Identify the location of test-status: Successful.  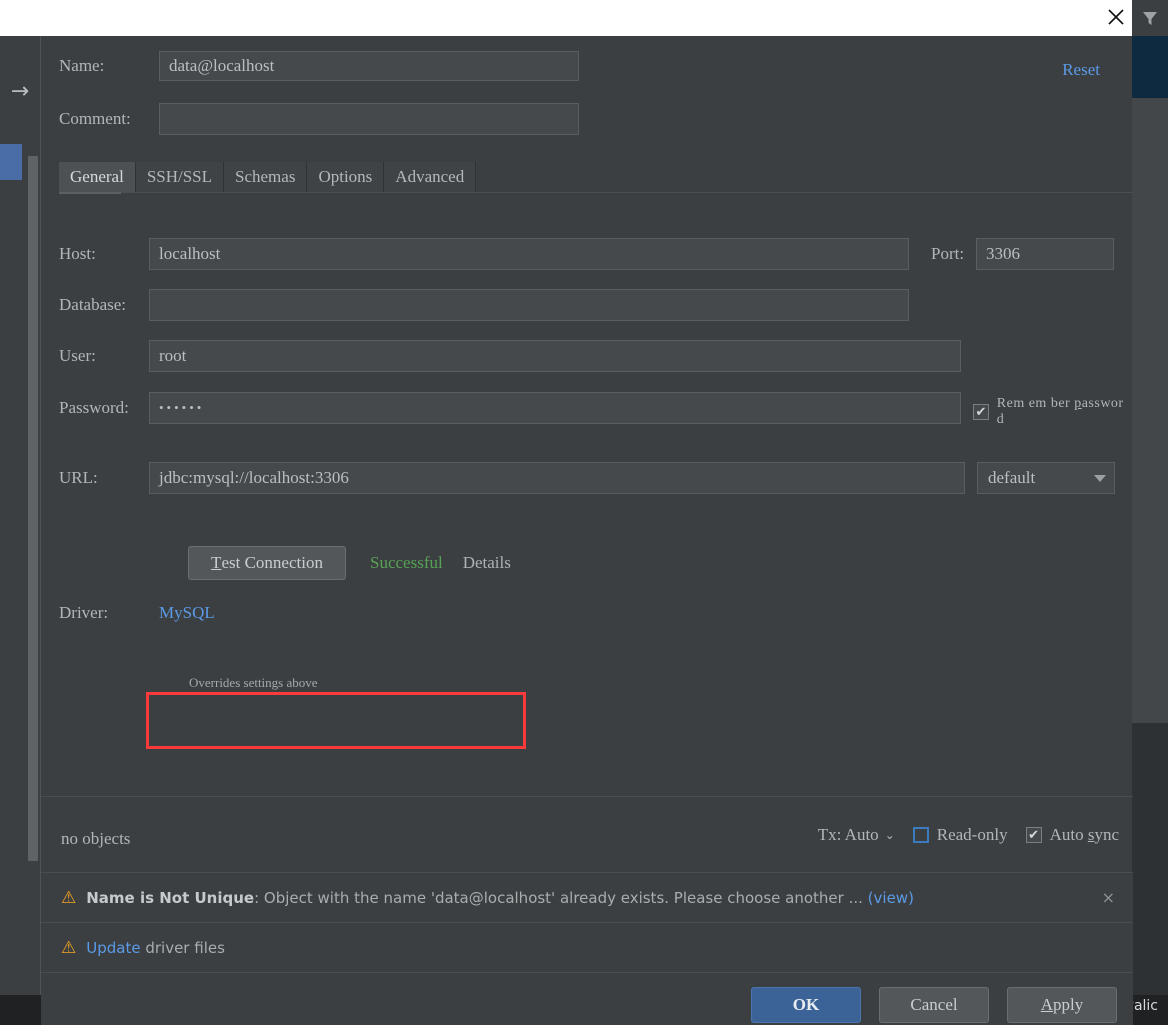
(406, 562).